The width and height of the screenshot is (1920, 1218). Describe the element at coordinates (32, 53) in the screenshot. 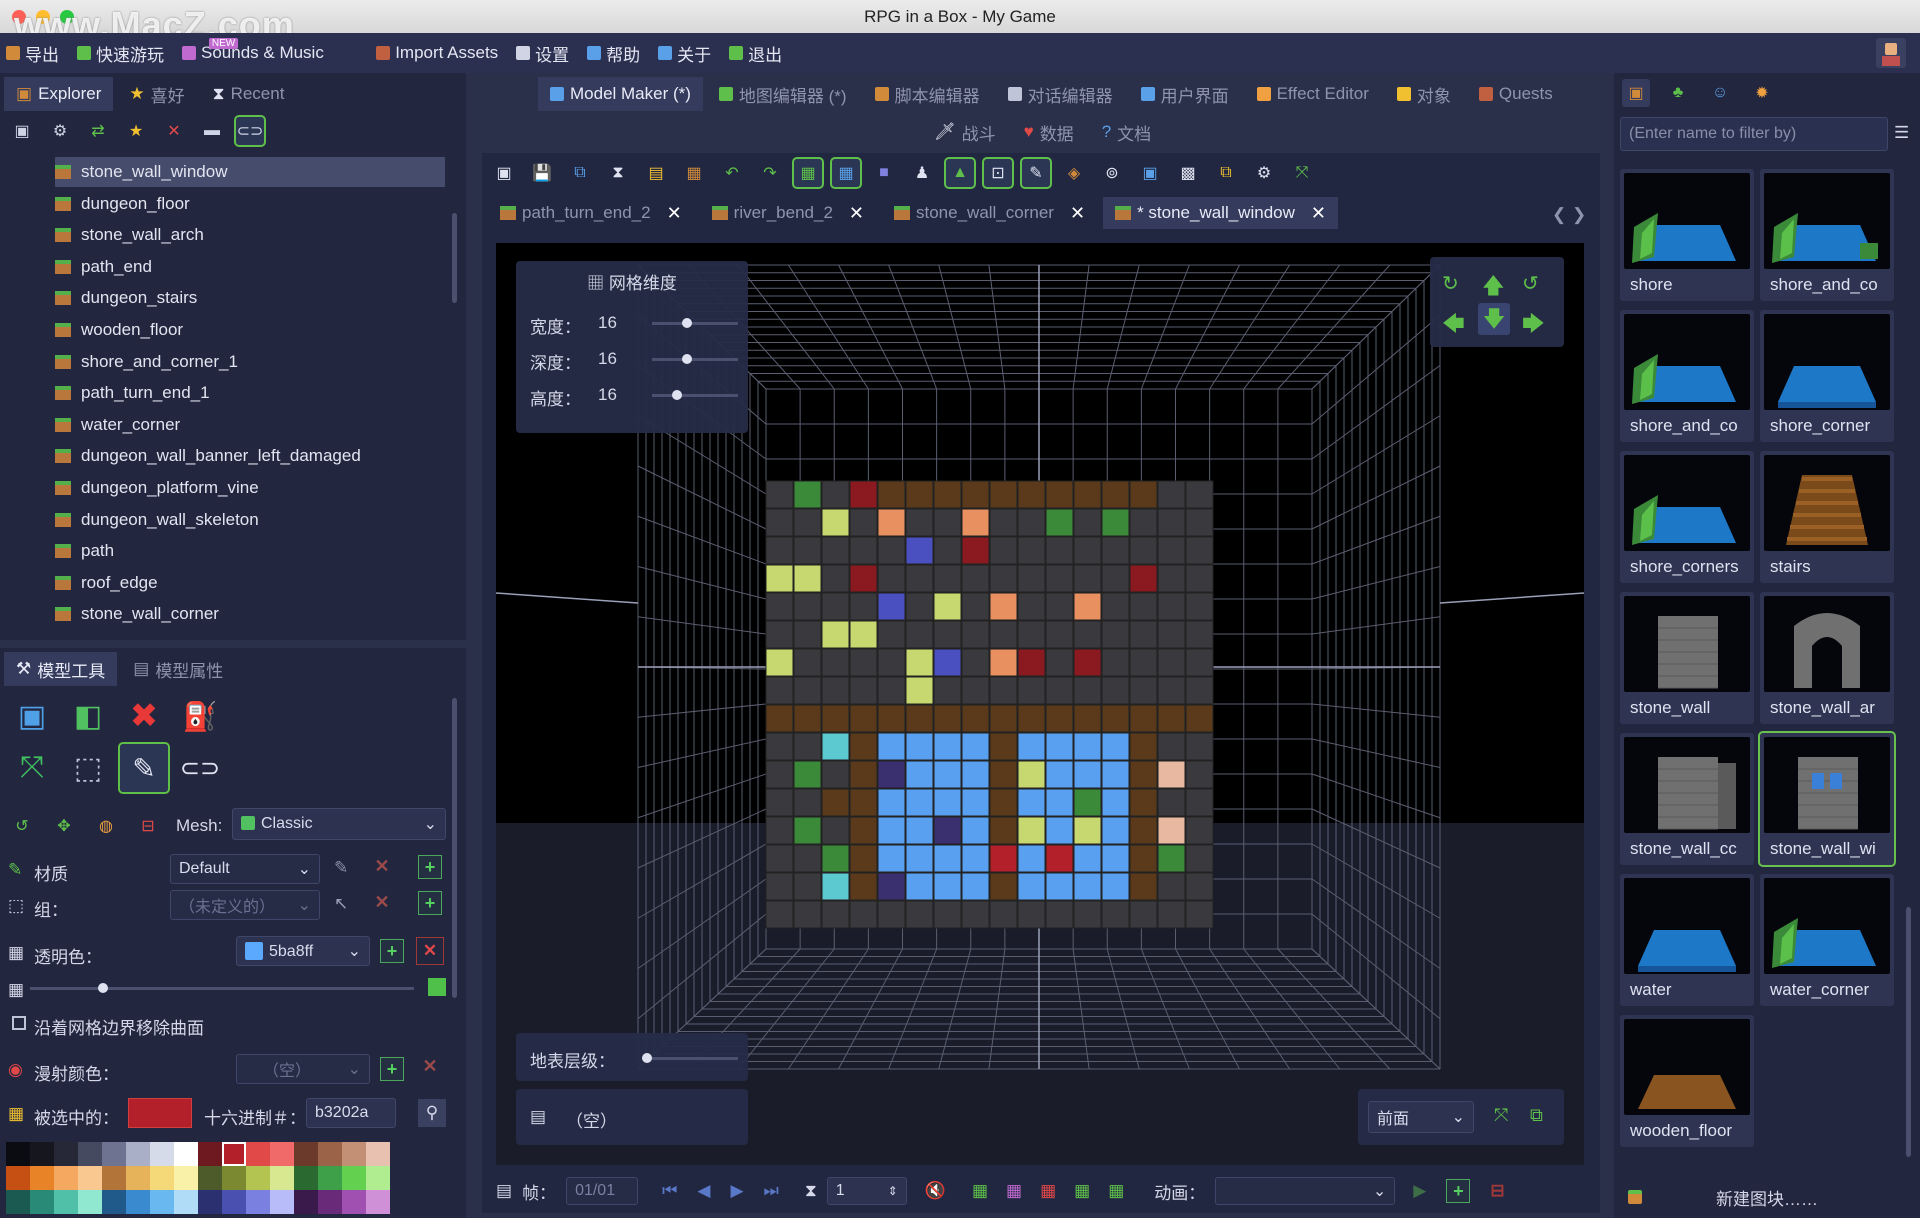

I see `menu-item-0: 导出` at that location.